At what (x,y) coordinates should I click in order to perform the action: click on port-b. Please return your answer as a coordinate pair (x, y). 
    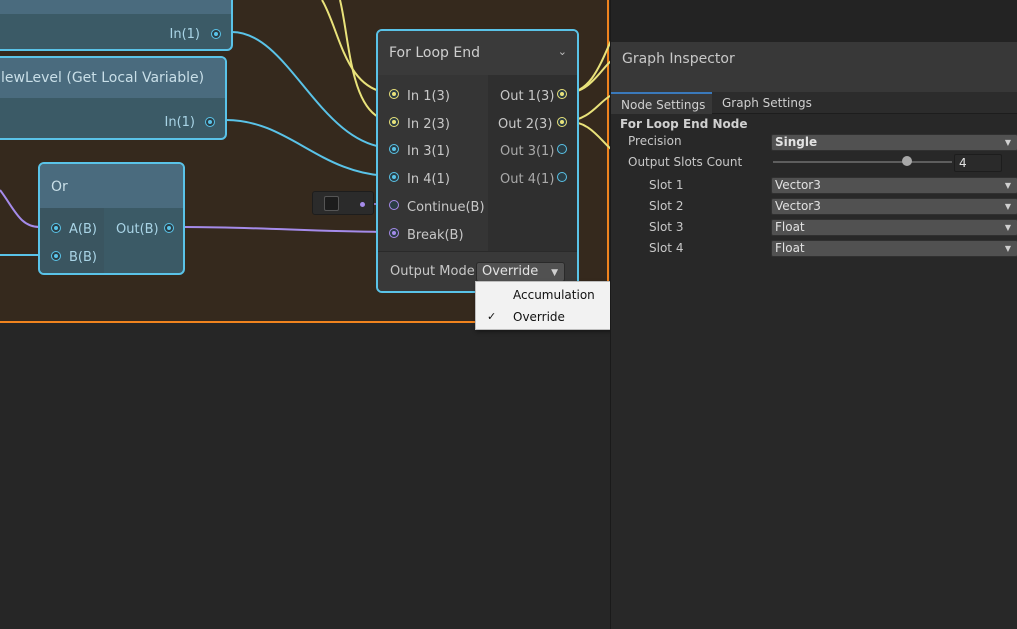
    Looking at the image, I should click on (56, 256).